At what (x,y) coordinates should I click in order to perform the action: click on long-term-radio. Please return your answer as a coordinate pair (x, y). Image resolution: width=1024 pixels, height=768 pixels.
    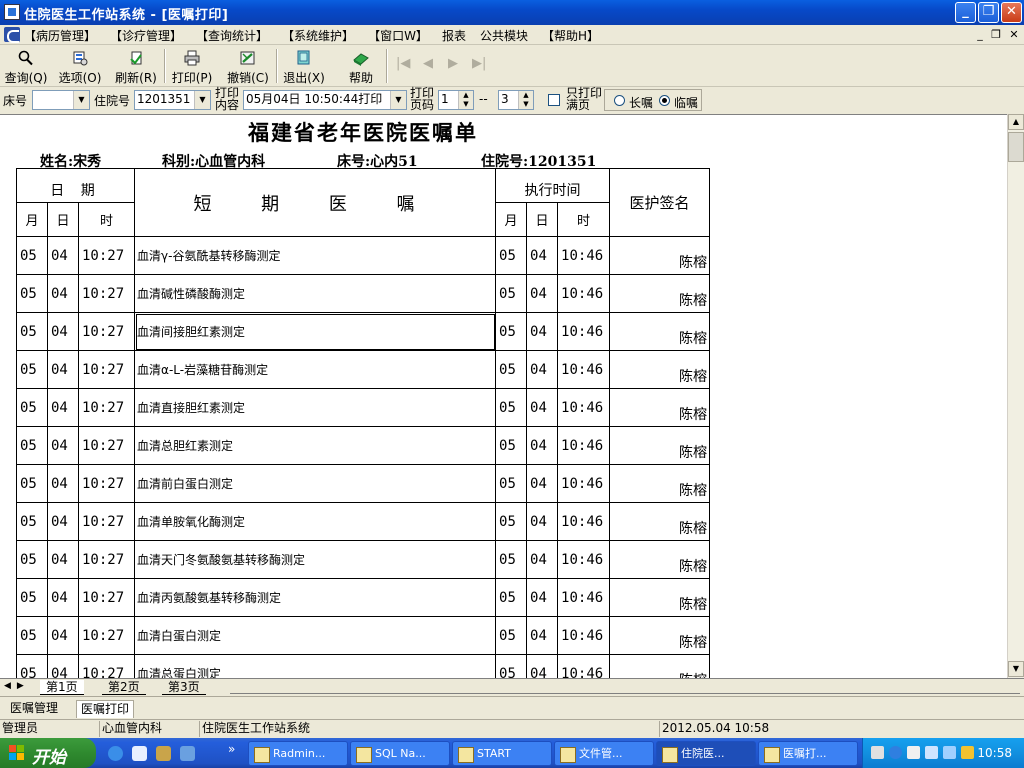
    Looking at the image, I should click on (619, 100).